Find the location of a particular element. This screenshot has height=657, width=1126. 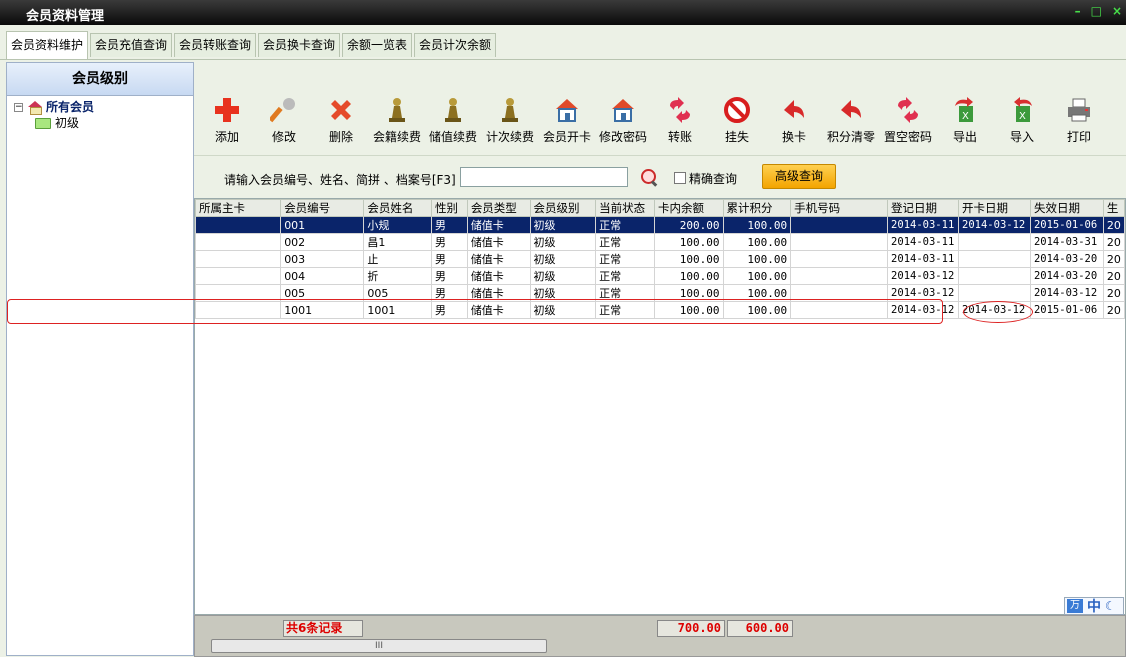

column-header: 累计积分 is located at coordinates (757, 208).